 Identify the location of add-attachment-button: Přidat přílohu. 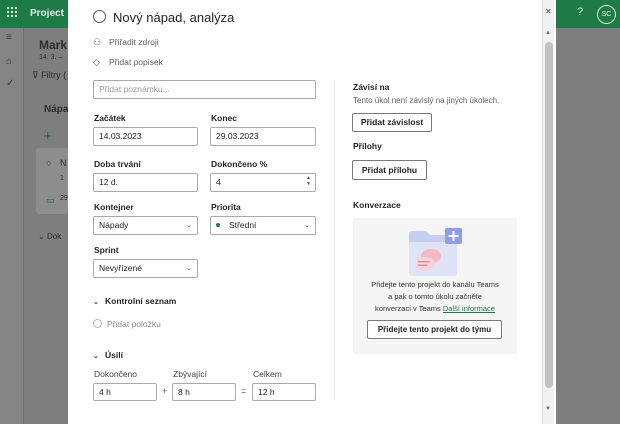
(389, 170).